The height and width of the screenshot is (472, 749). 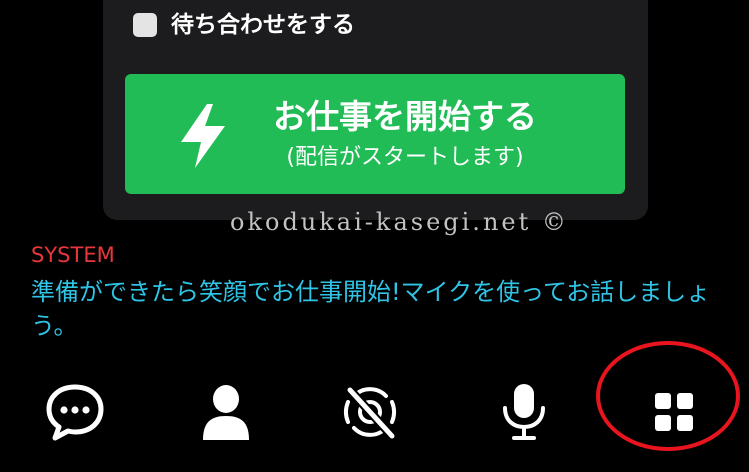 I want to click on watermark: okodukai-kasegi.net ©, so click(x=399, y=222).